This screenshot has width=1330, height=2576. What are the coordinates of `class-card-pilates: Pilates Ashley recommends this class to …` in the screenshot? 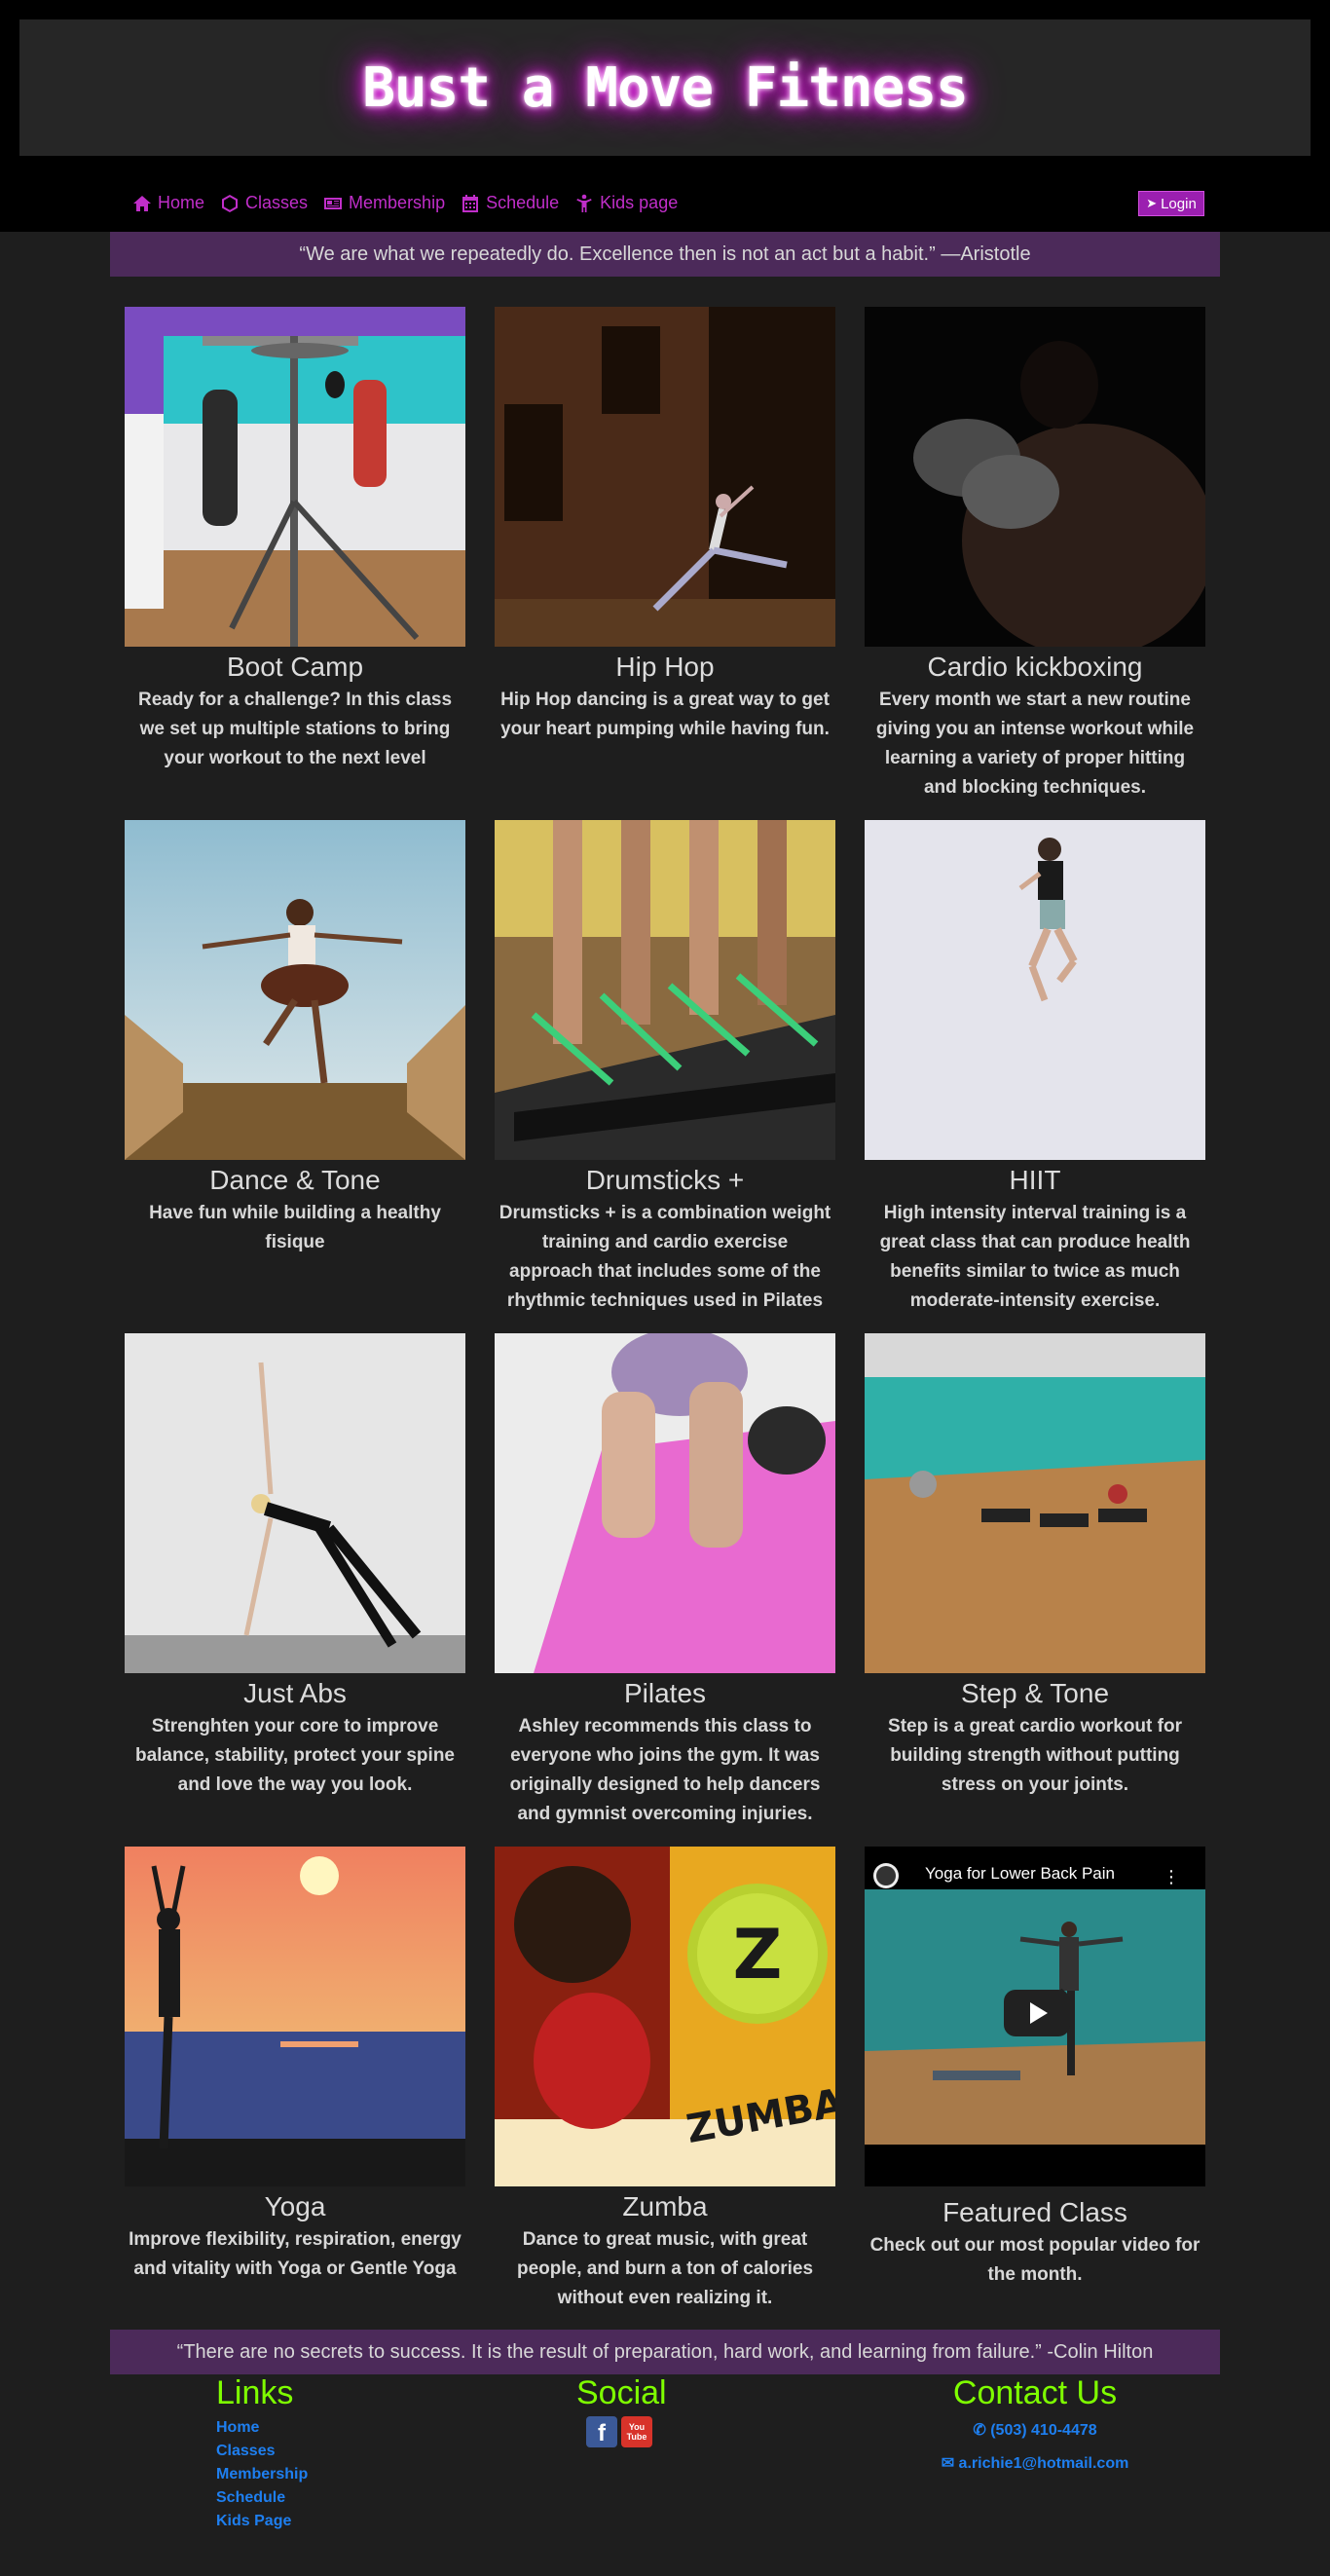 It's located at (665, 1581).